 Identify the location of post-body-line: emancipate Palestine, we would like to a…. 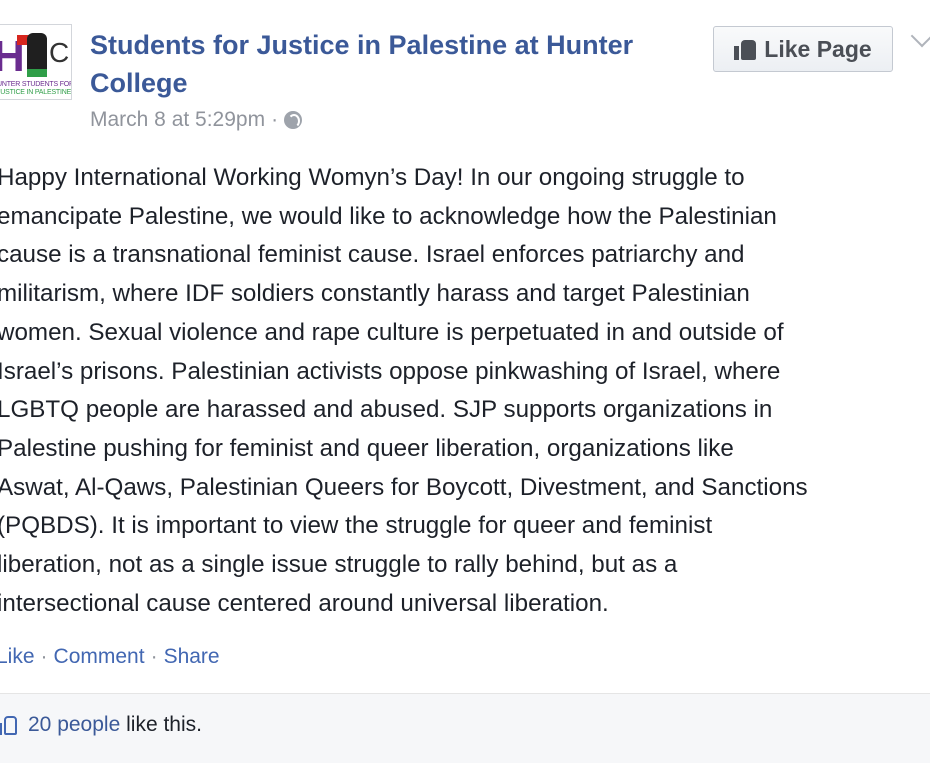
(388, 216).